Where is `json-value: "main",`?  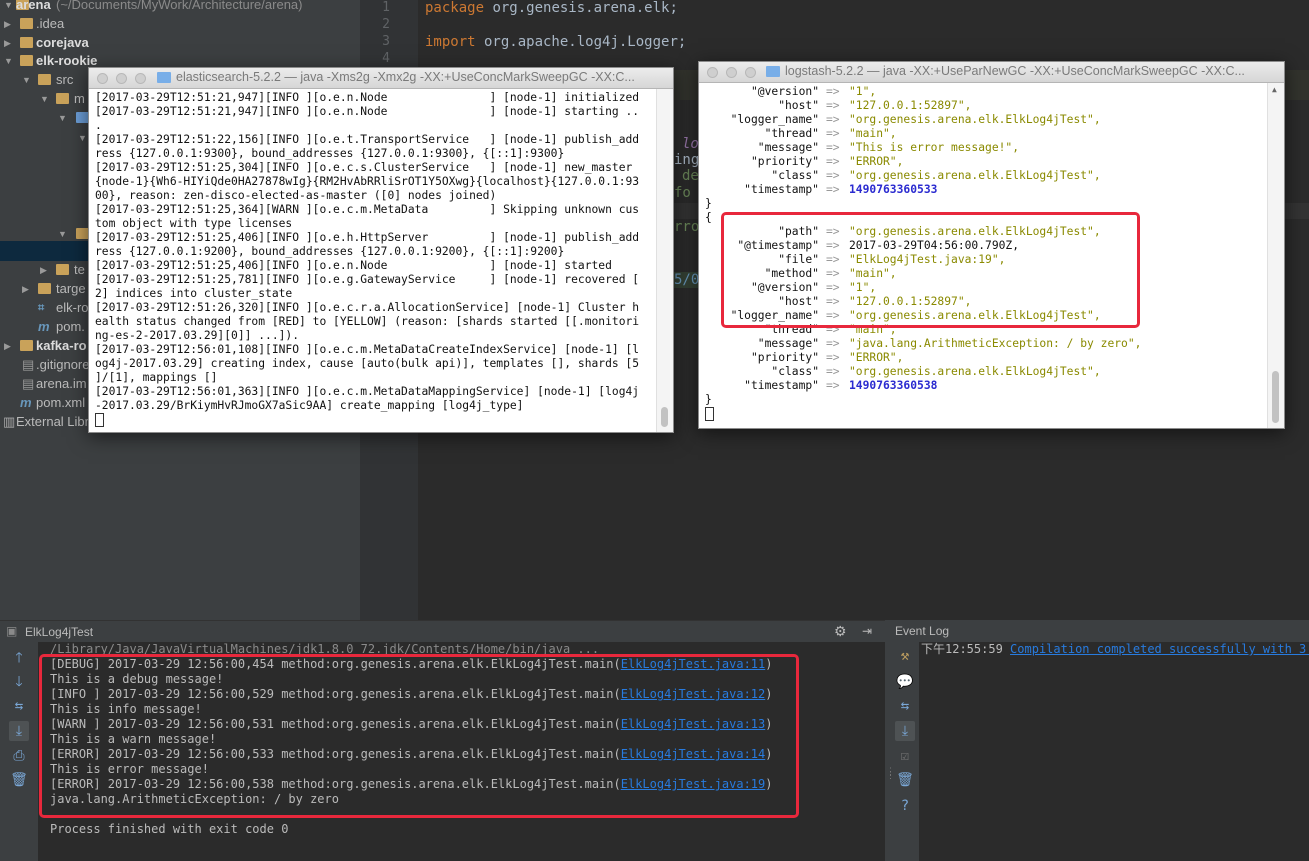
json-value: "main", is located at coordinates (873, 133).